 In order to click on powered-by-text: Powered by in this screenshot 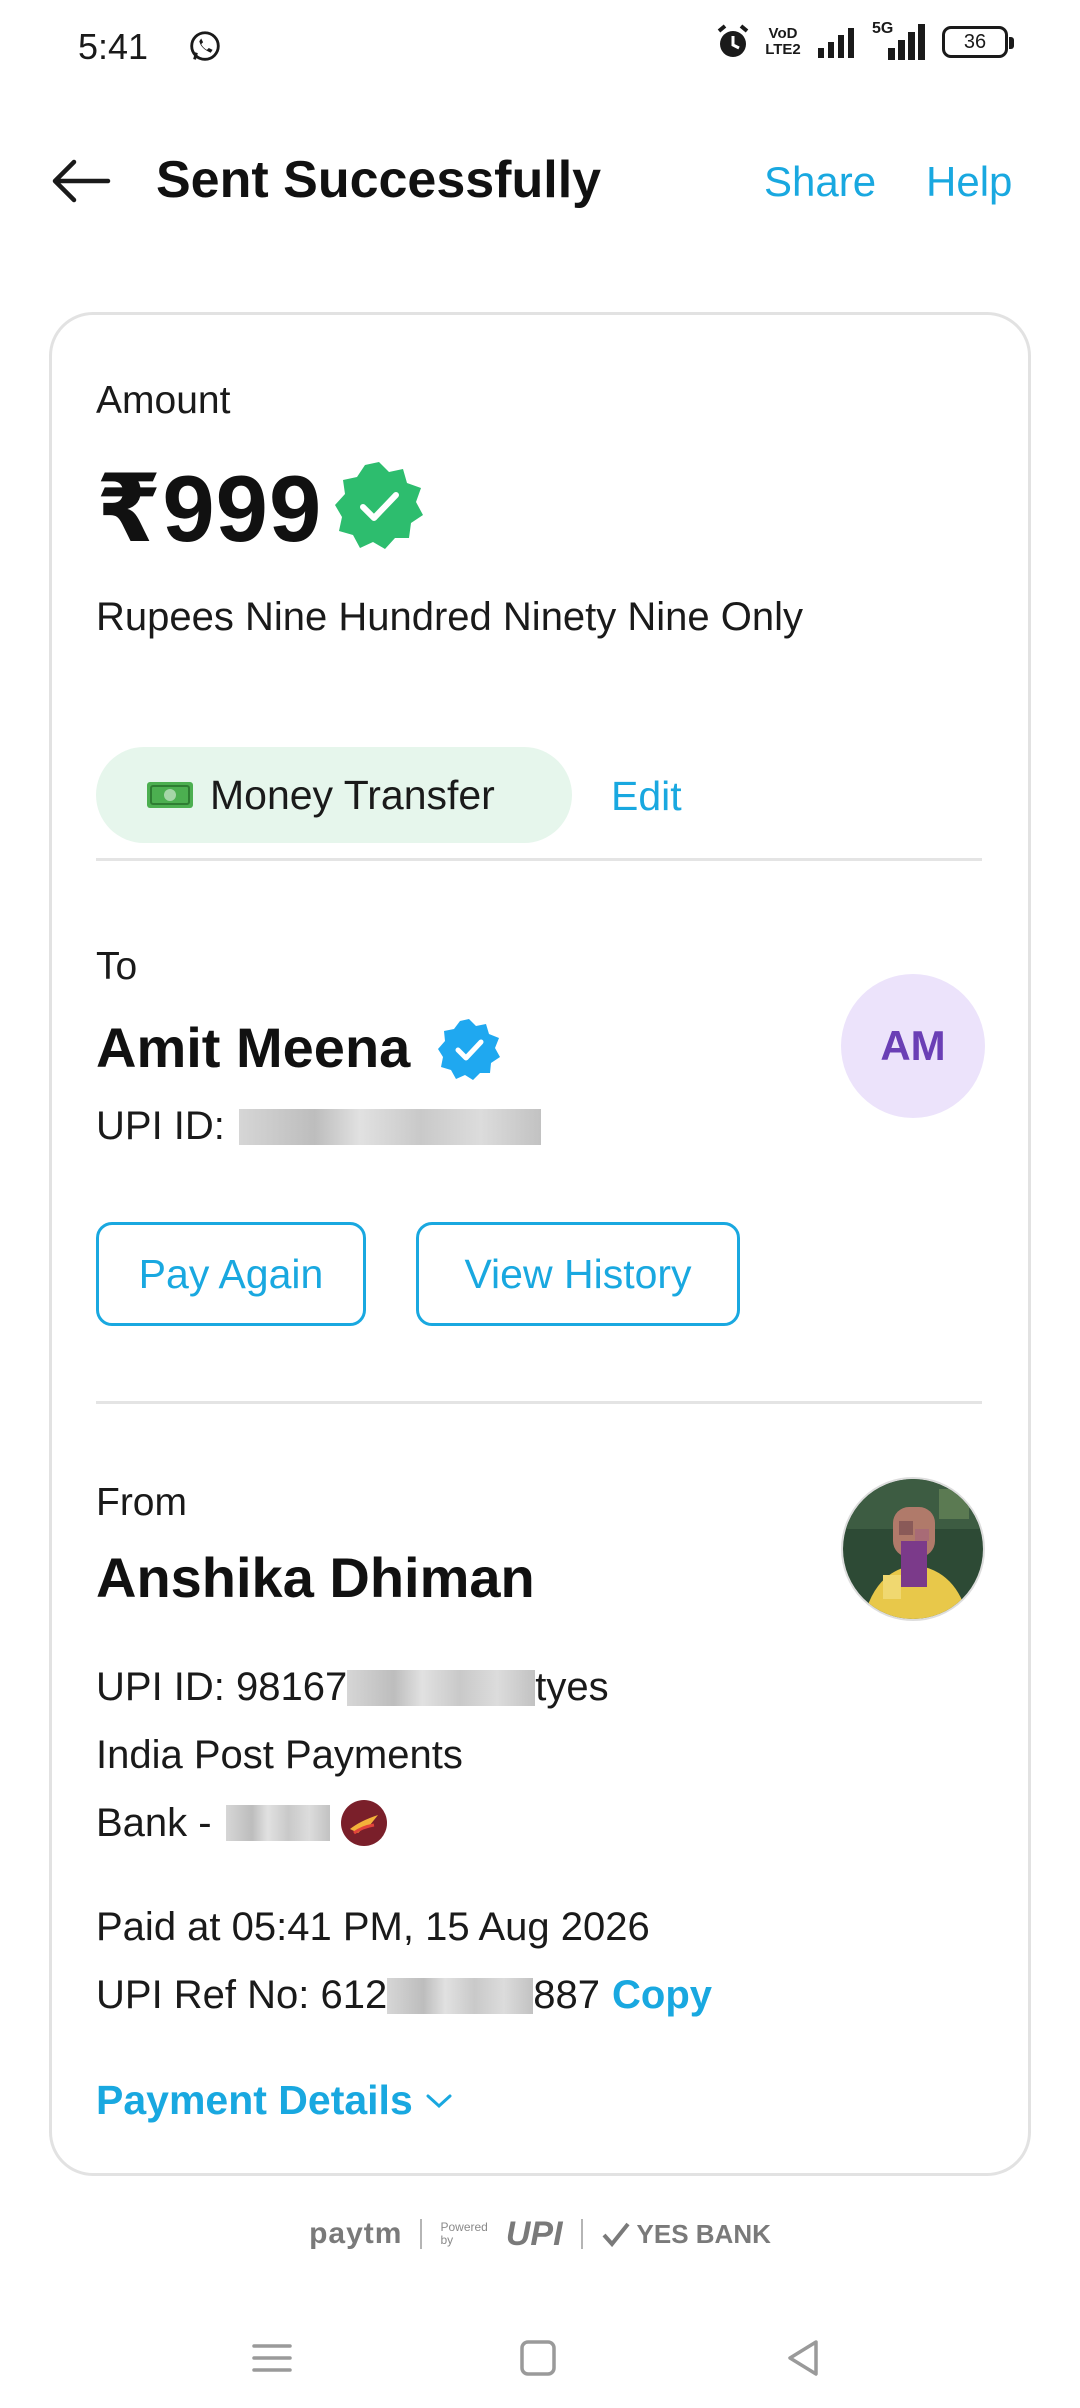, I will do `click(463, 2234)`.